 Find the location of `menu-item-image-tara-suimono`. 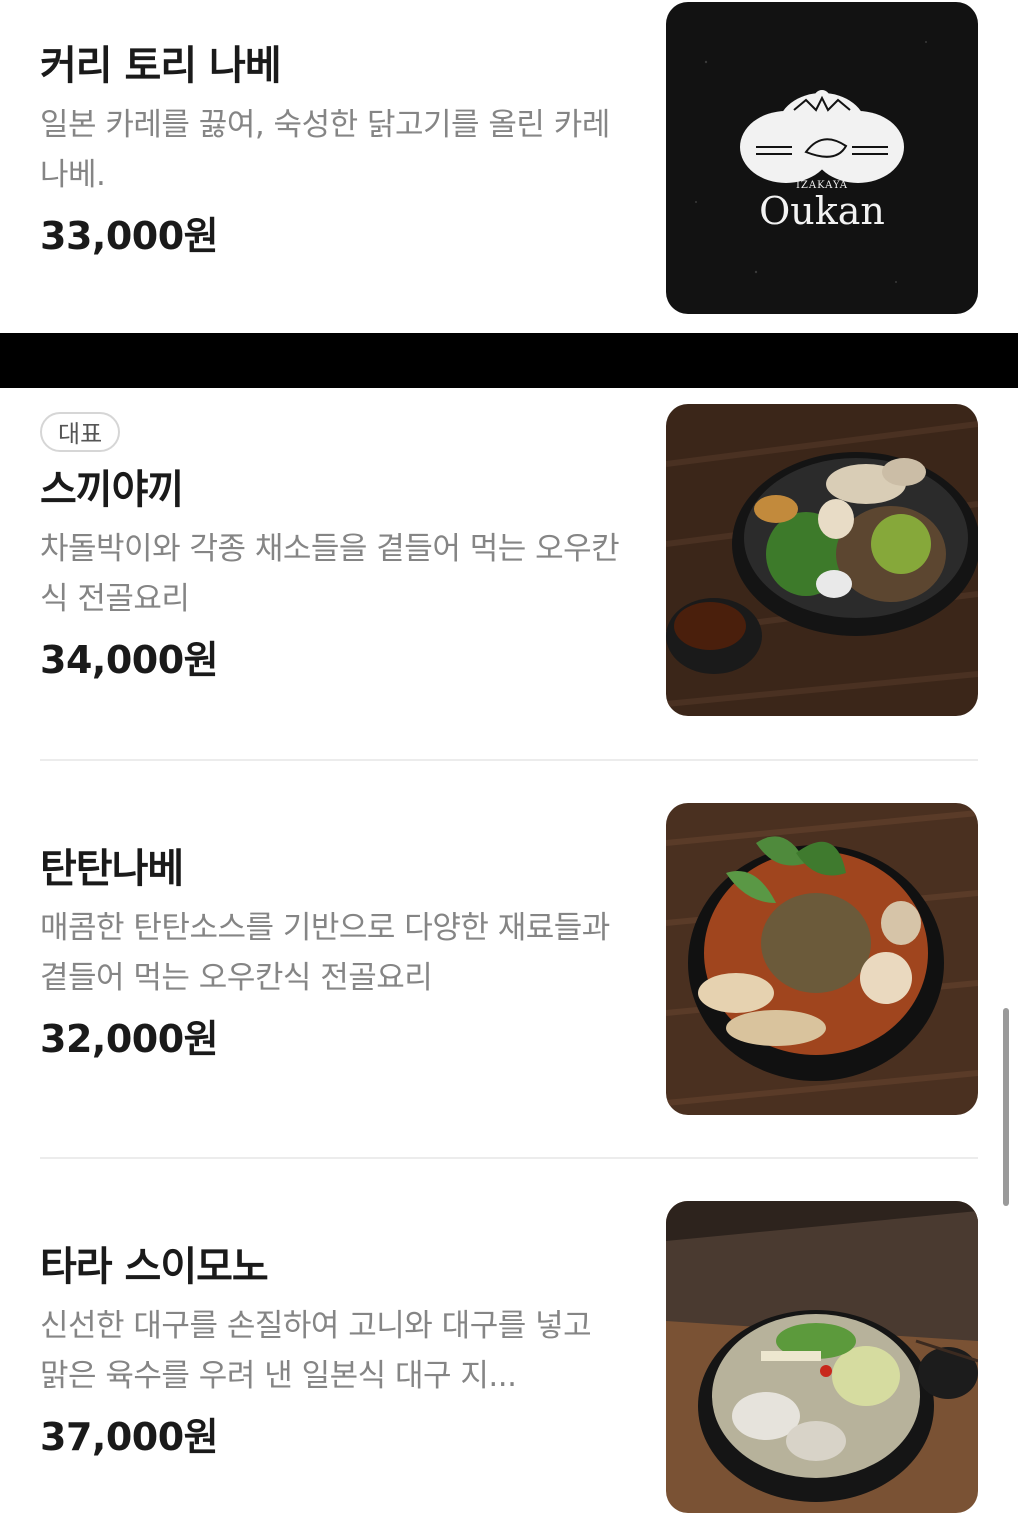

menu-item-image-tara-suimono is located at coordinates (822, 1357).